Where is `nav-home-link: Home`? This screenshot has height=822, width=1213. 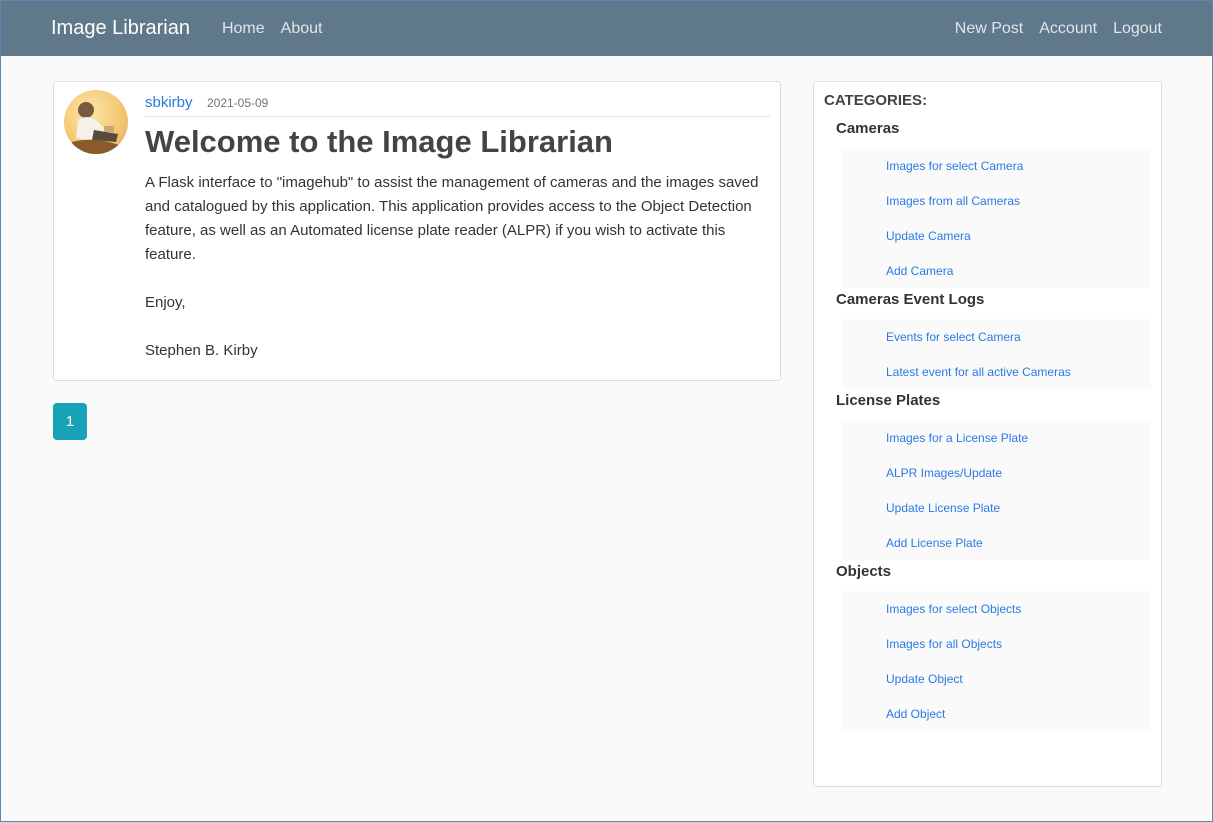 nav-home-link: Home is located at coordinates (243, 29).